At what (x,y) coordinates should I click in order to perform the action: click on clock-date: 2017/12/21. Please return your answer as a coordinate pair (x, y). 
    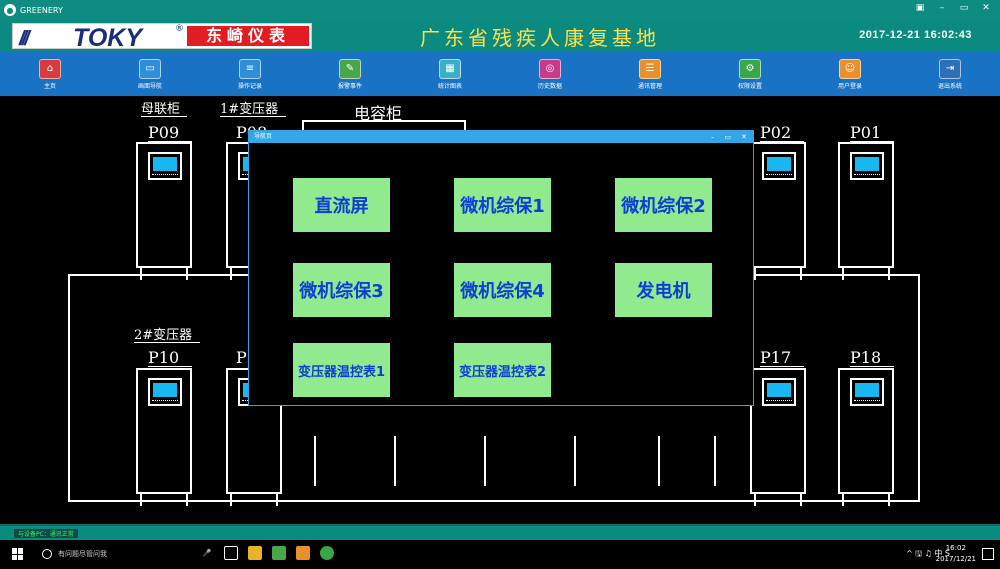
    Looking at the image, I should click on (955, 559).